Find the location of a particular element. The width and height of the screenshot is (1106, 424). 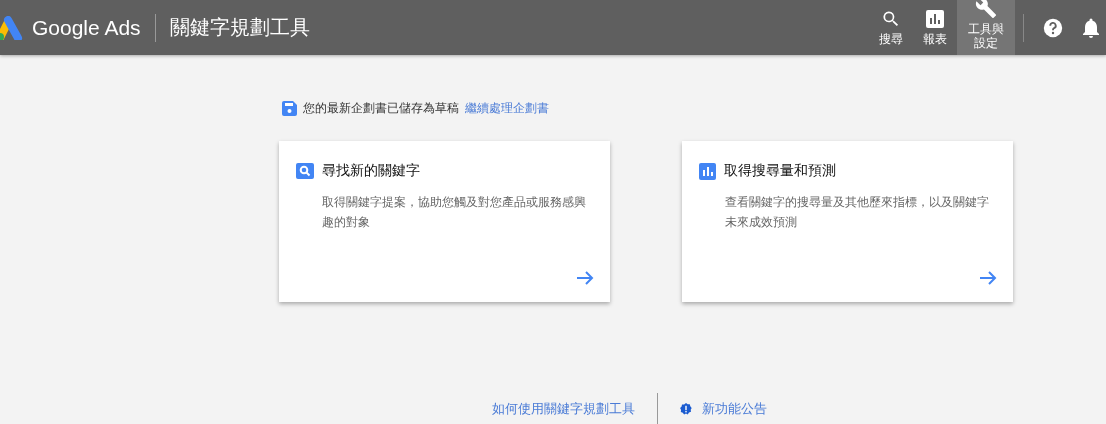

help-link: 如何使用關鍵字規劃工具 is located at coordinates (563, 409).